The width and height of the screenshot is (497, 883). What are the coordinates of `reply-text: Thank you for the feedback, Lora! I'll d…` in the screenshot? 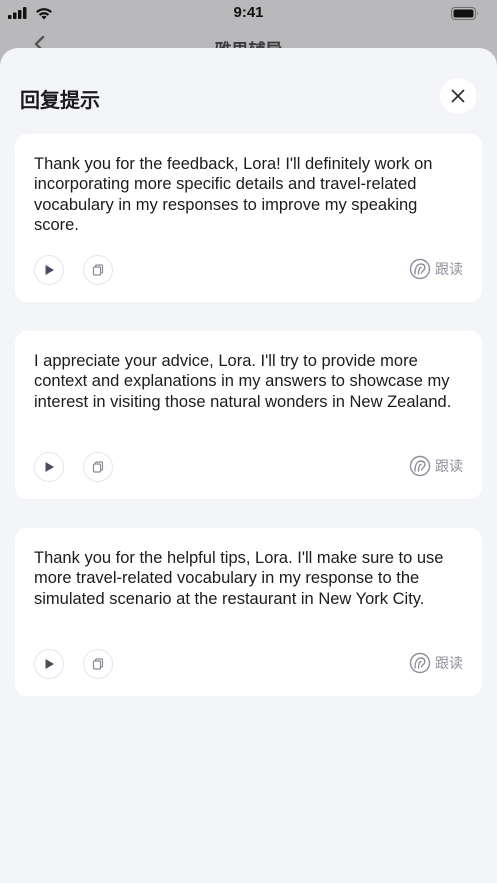 It's located at (233, 194).